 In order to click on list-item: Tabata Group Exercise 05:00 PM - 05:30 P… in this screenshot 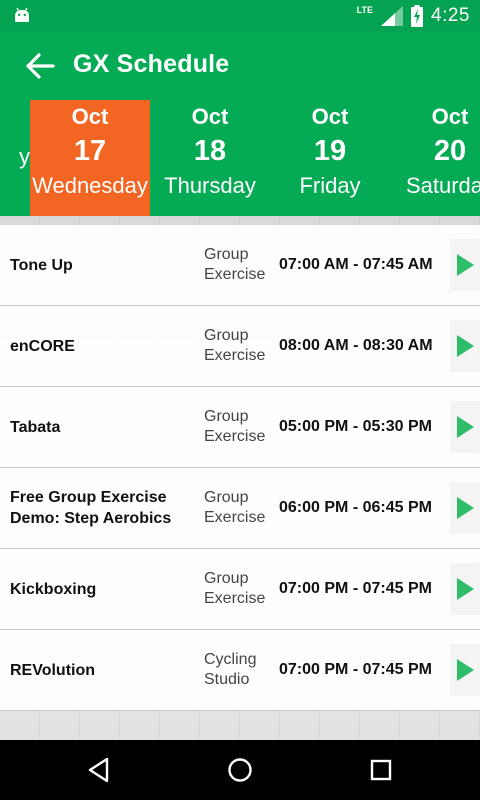, I will do `click(240, 427)`.